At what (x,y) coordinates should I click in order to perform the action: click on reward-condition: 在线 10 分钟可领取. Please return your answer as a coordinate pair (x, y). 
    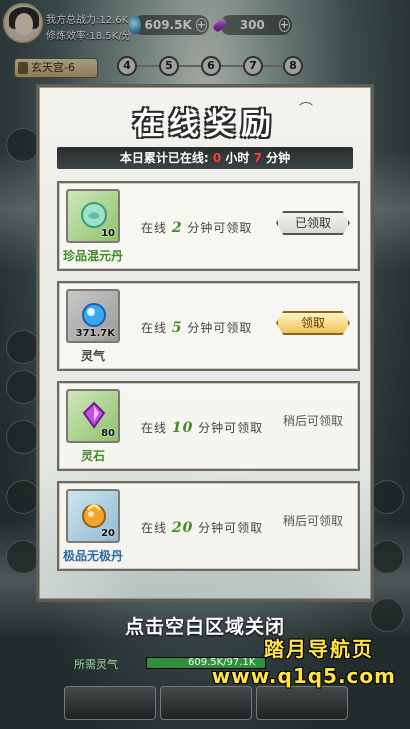
    Looking at the image, I should click on (202, 428).